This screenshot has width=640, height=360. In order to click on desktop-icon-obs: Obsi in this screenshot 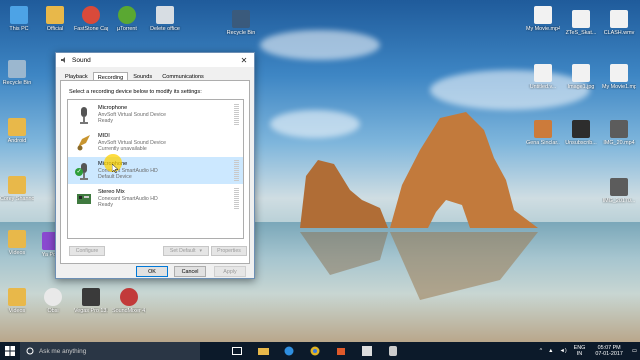, I will do `click(53, 301)`.